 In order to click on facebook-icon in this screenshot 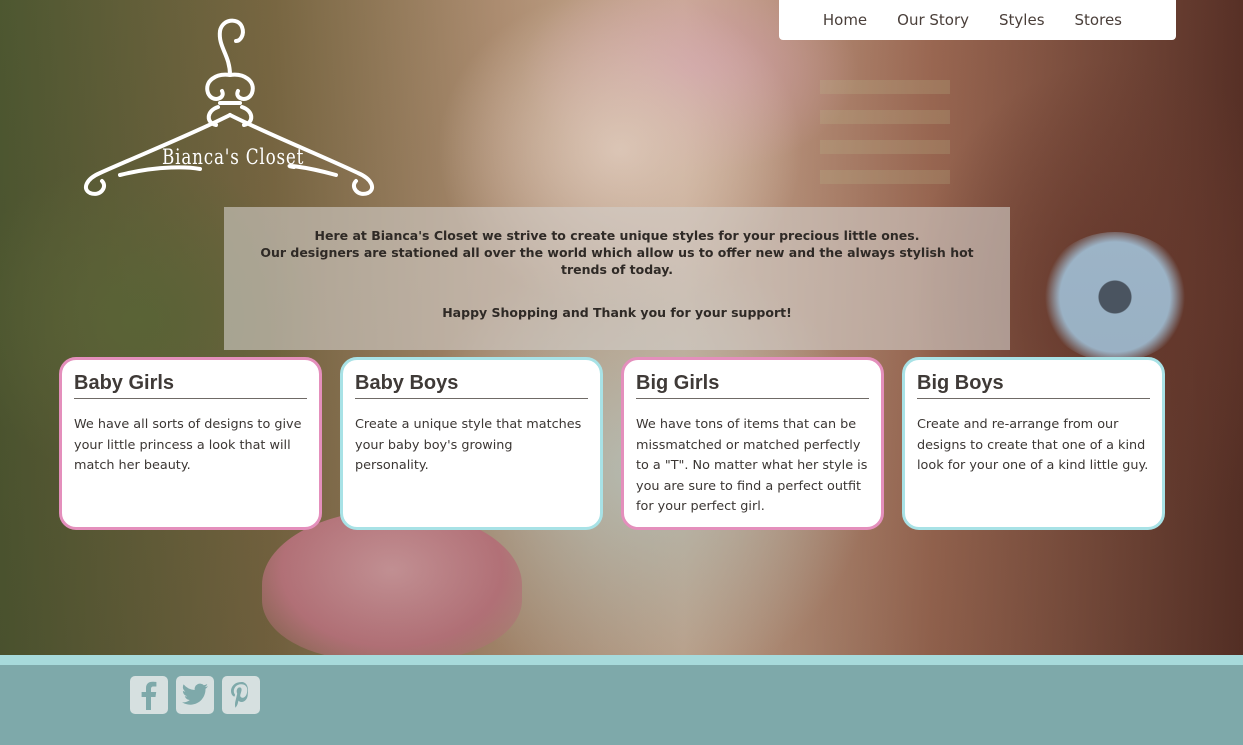, I will do `click(149, 695)`.